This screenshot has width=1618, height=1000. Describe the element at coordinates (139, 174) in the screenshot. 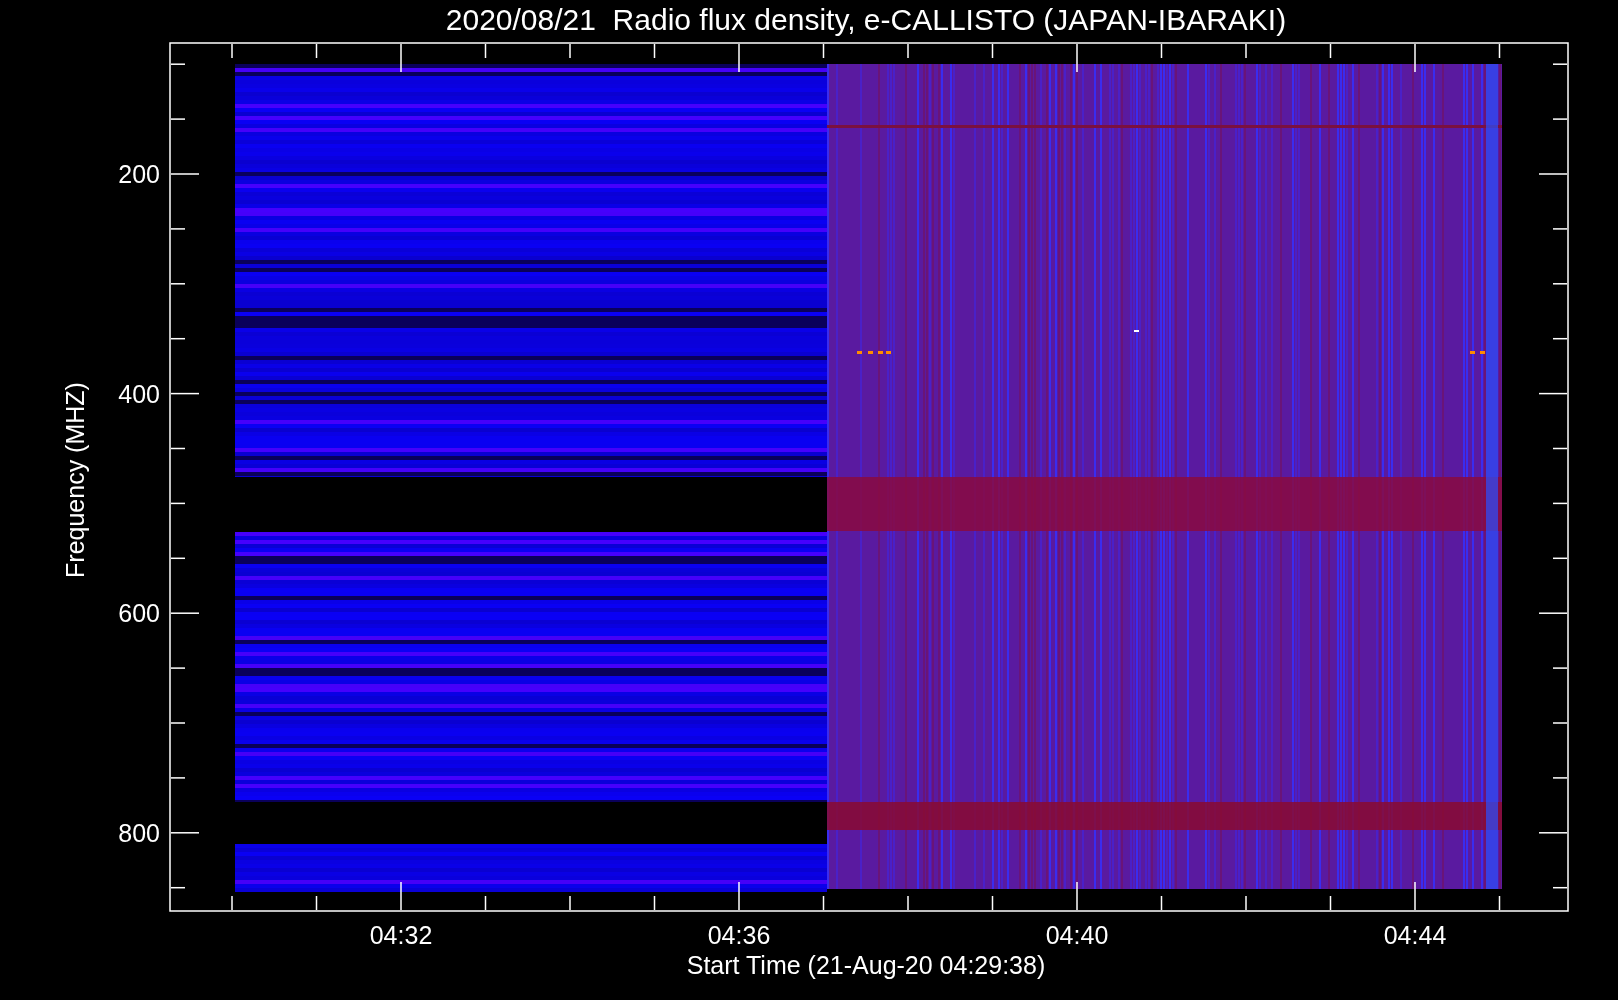

I see `y-tick-label: 200` at that location.